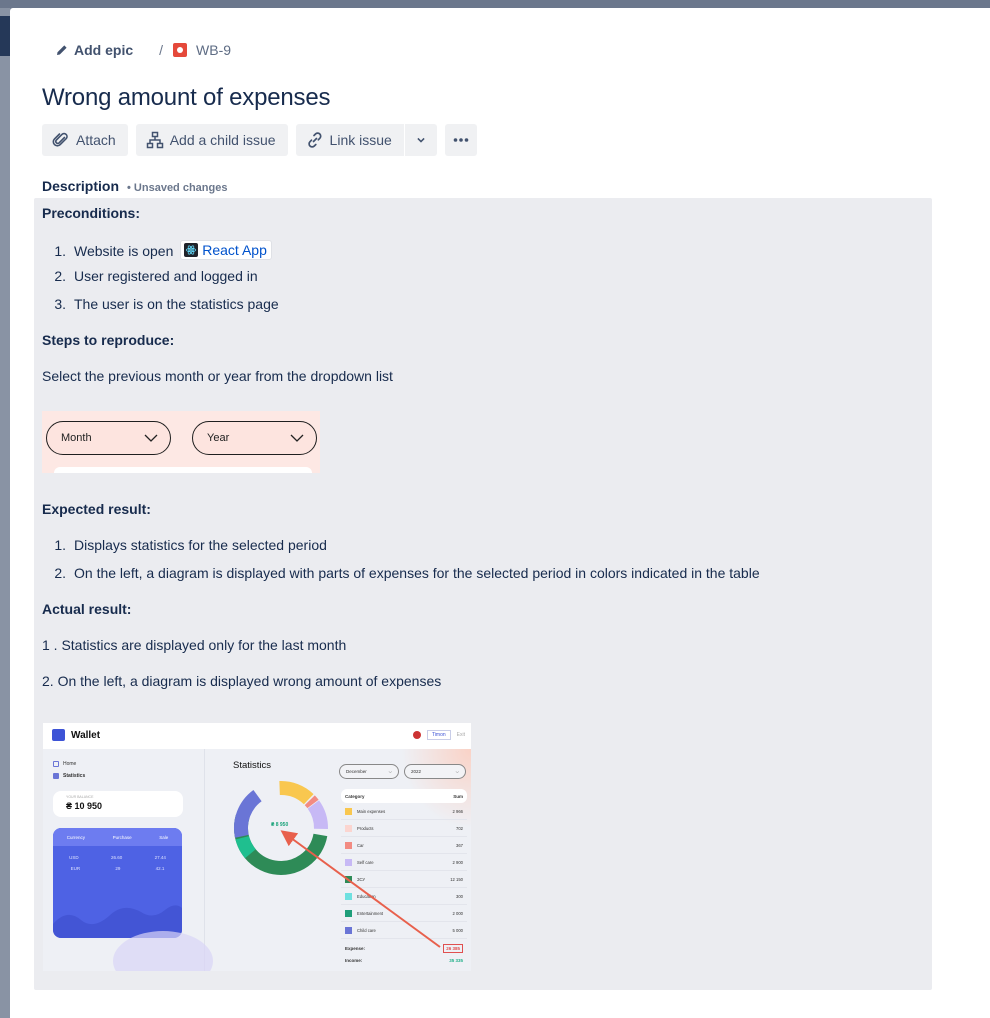 This screenshot has height=1018, width=990. I want to click on bug-icon, so click(180, 50).